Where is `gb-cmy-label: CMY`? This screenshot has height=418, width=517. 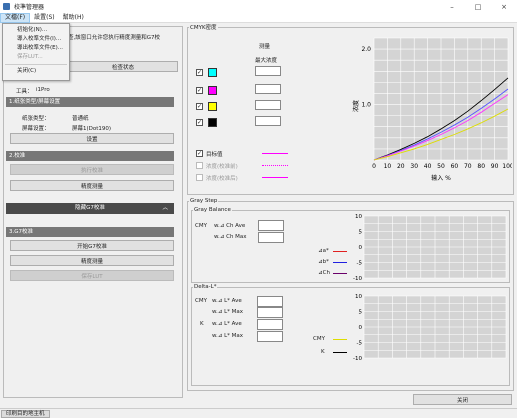 gb-cmy-label: CMY is located at coordinates (201, 226).